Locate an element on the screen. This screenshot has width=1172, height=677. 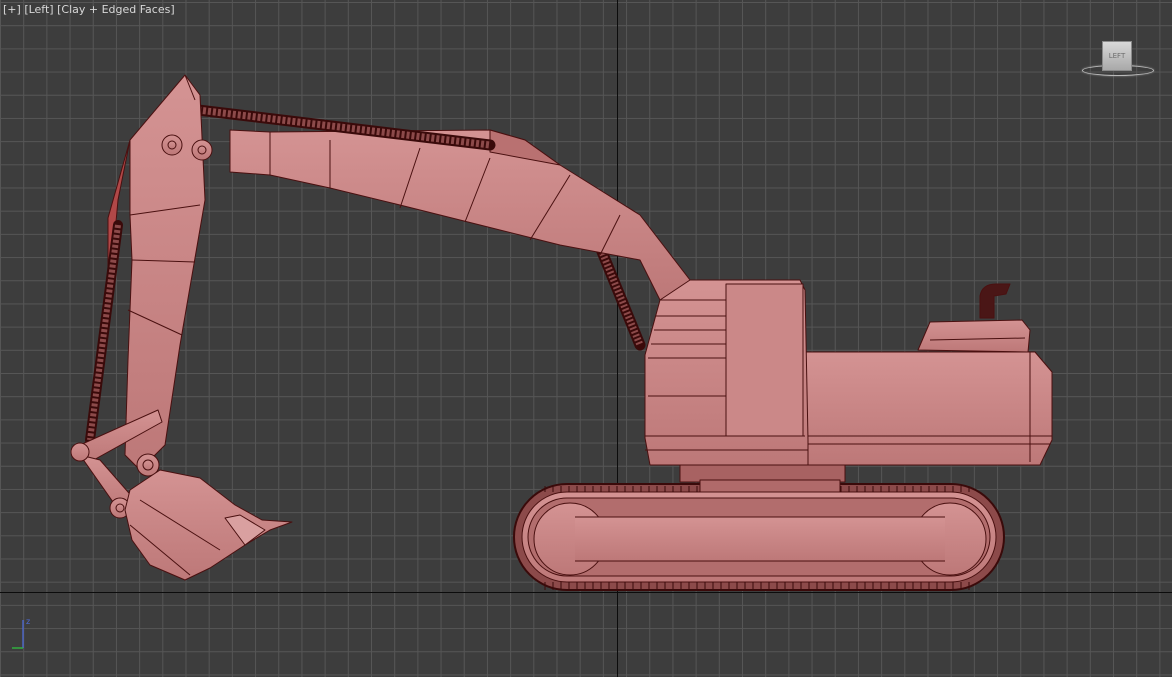
bucket is located at coordinates (208, 525).